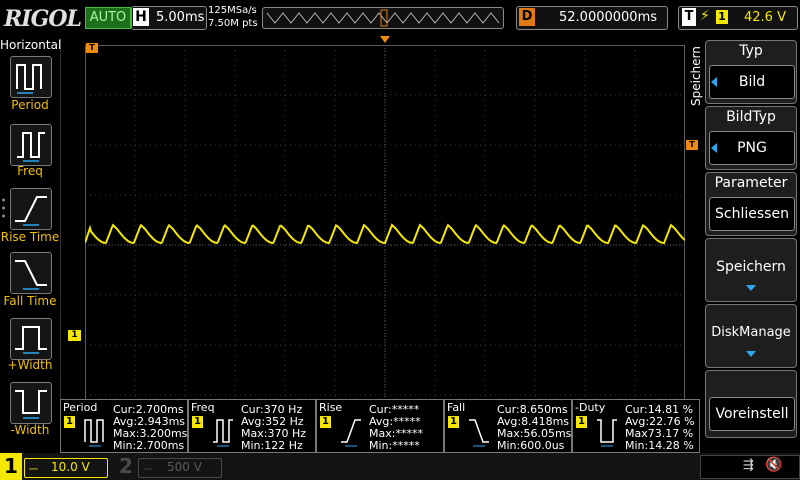  I want to click on negative-width-icon, so click(31, 404).